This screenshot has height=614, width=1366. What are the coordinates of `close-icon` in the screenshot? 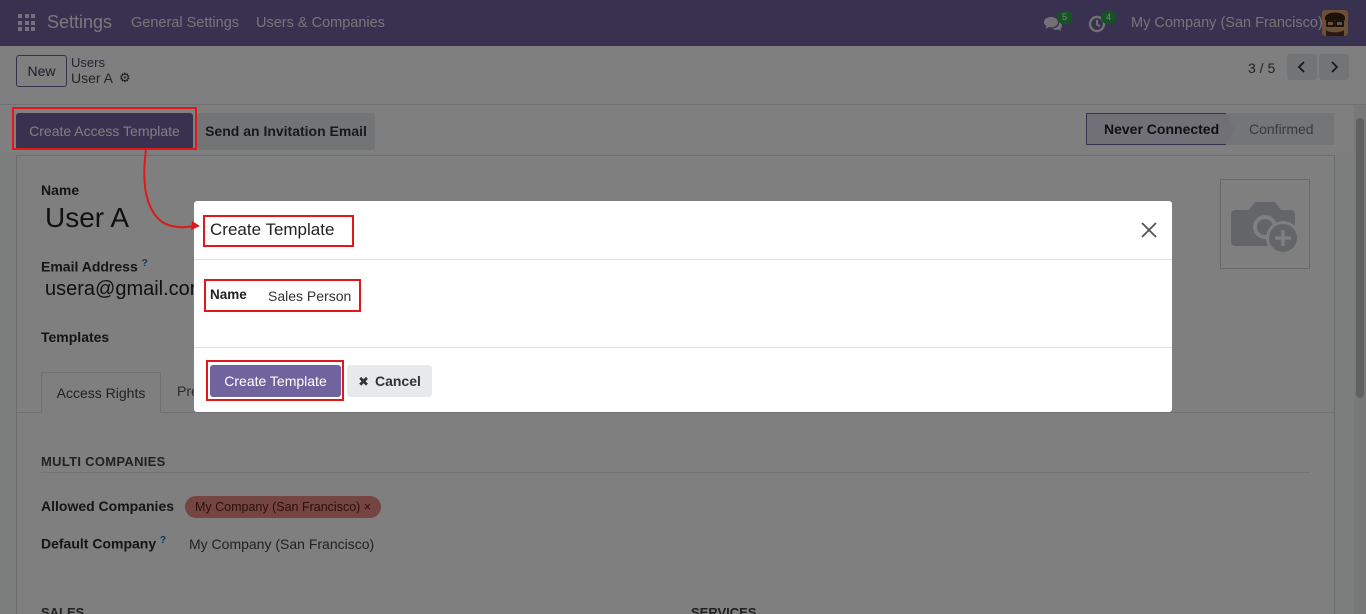 It's located at (1149, 230).